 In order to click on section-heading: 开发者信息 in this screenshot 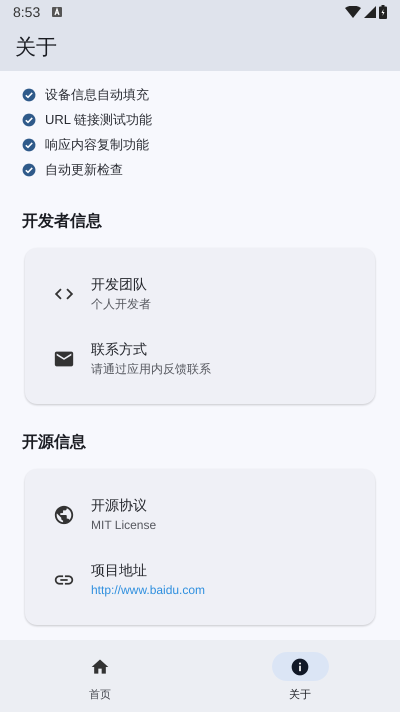, I will do `click(62, 221)`.